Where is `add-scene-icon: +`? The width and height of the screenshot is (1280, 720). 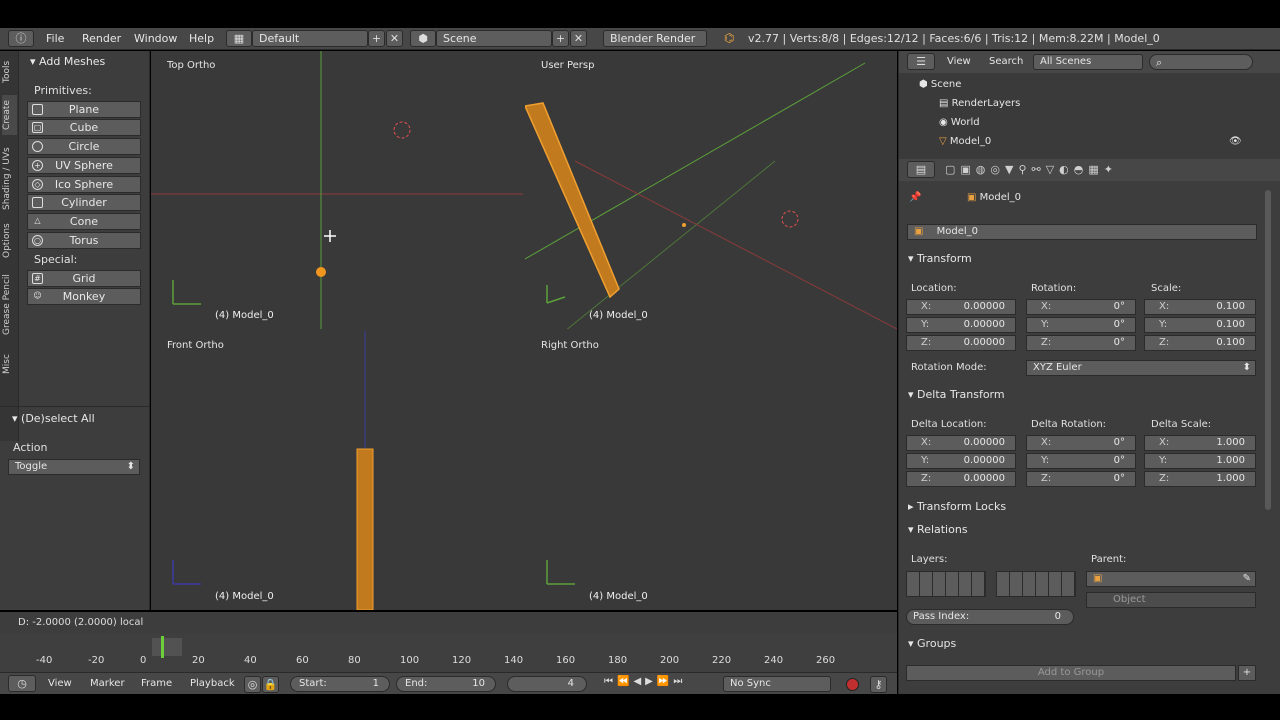 add-scene-icon: + is located at coordinates (560, 38).